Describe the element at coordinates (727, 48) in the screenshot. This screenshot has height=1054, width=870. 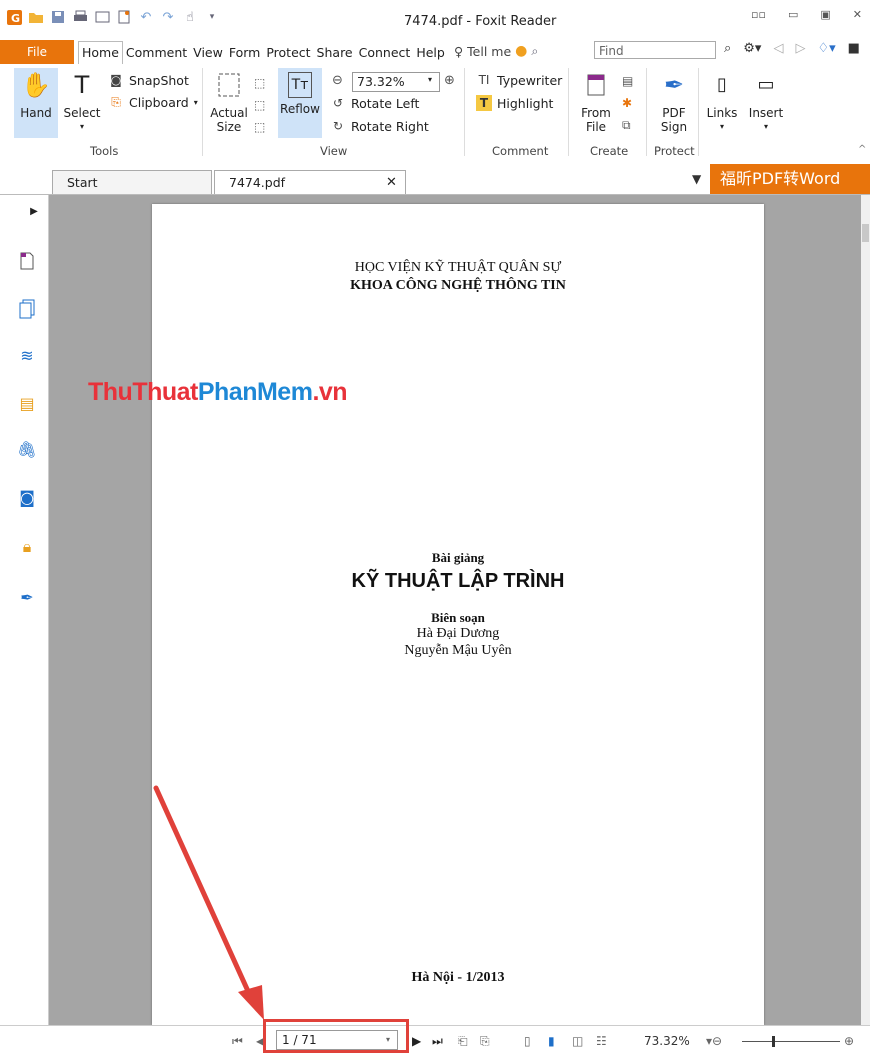
I see `search-icon: ⌕` at that location.